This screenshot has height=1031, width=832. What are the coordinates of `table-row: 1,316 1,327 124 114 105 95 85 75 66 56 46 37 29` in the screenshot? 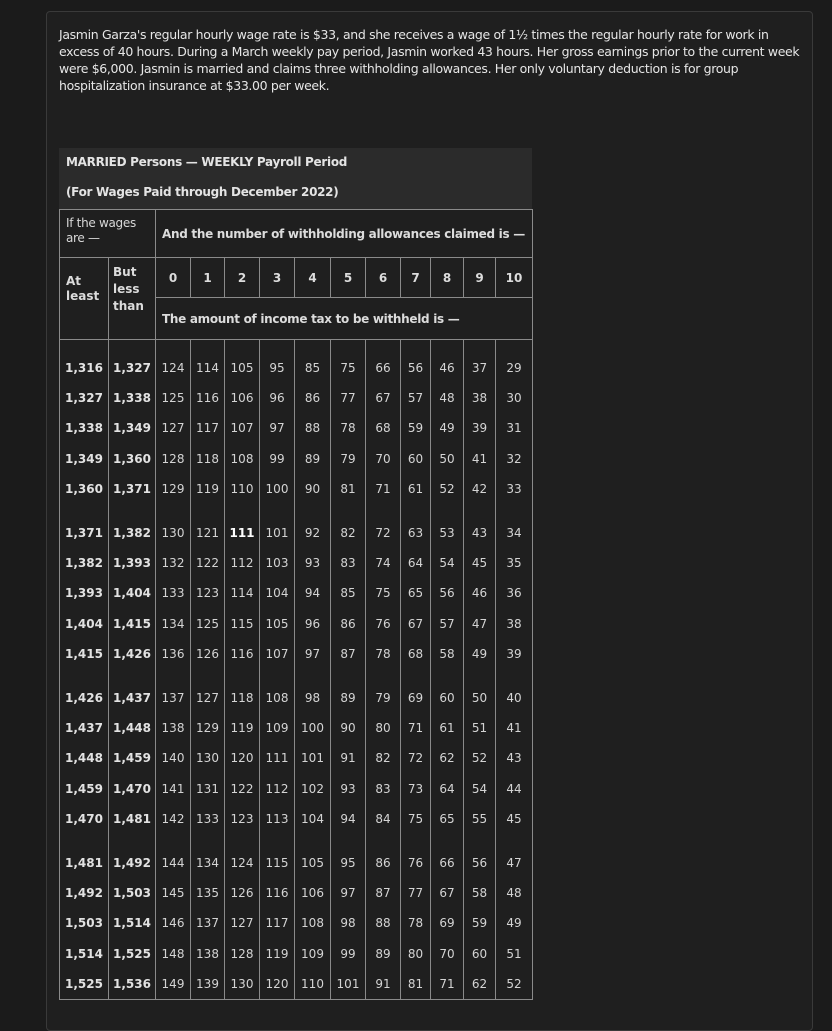 It's located at (296, 367).